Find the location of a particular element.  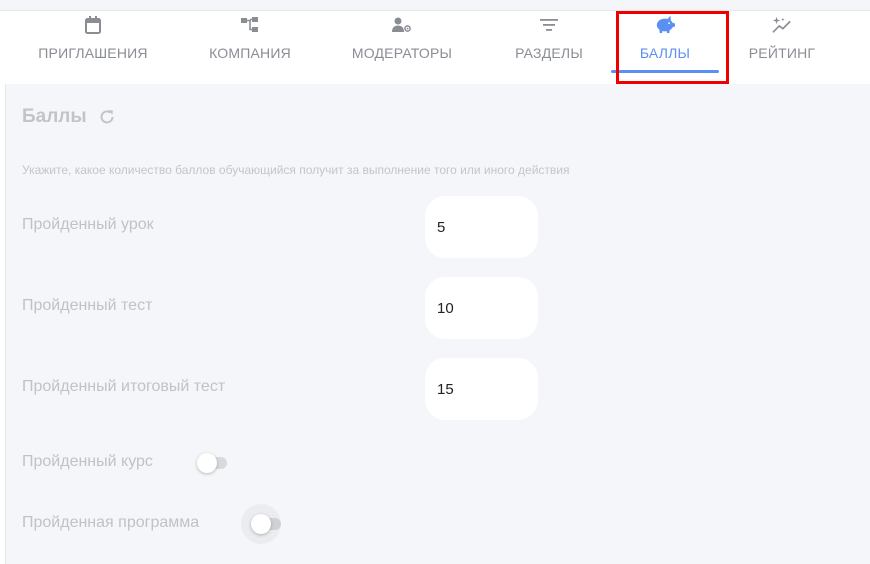

final-test-points-input is located at coordinates (481, 389).